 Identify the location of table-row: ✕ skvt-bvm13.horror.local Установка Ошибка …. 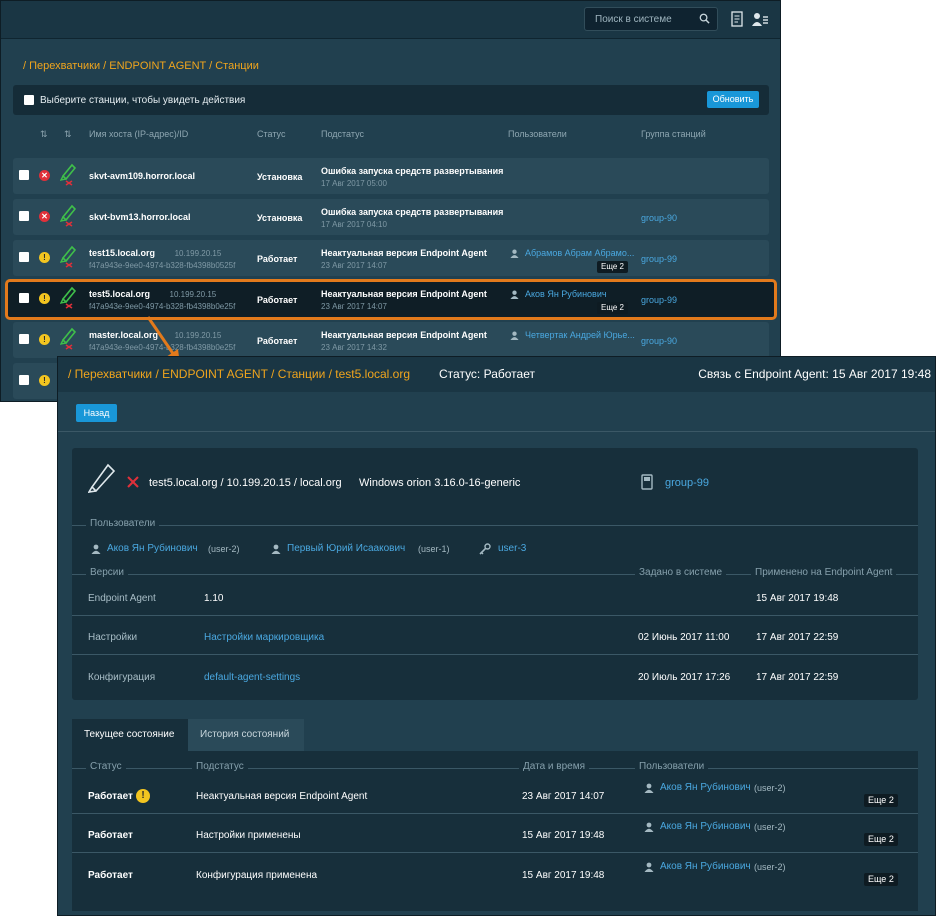
(391, 217).